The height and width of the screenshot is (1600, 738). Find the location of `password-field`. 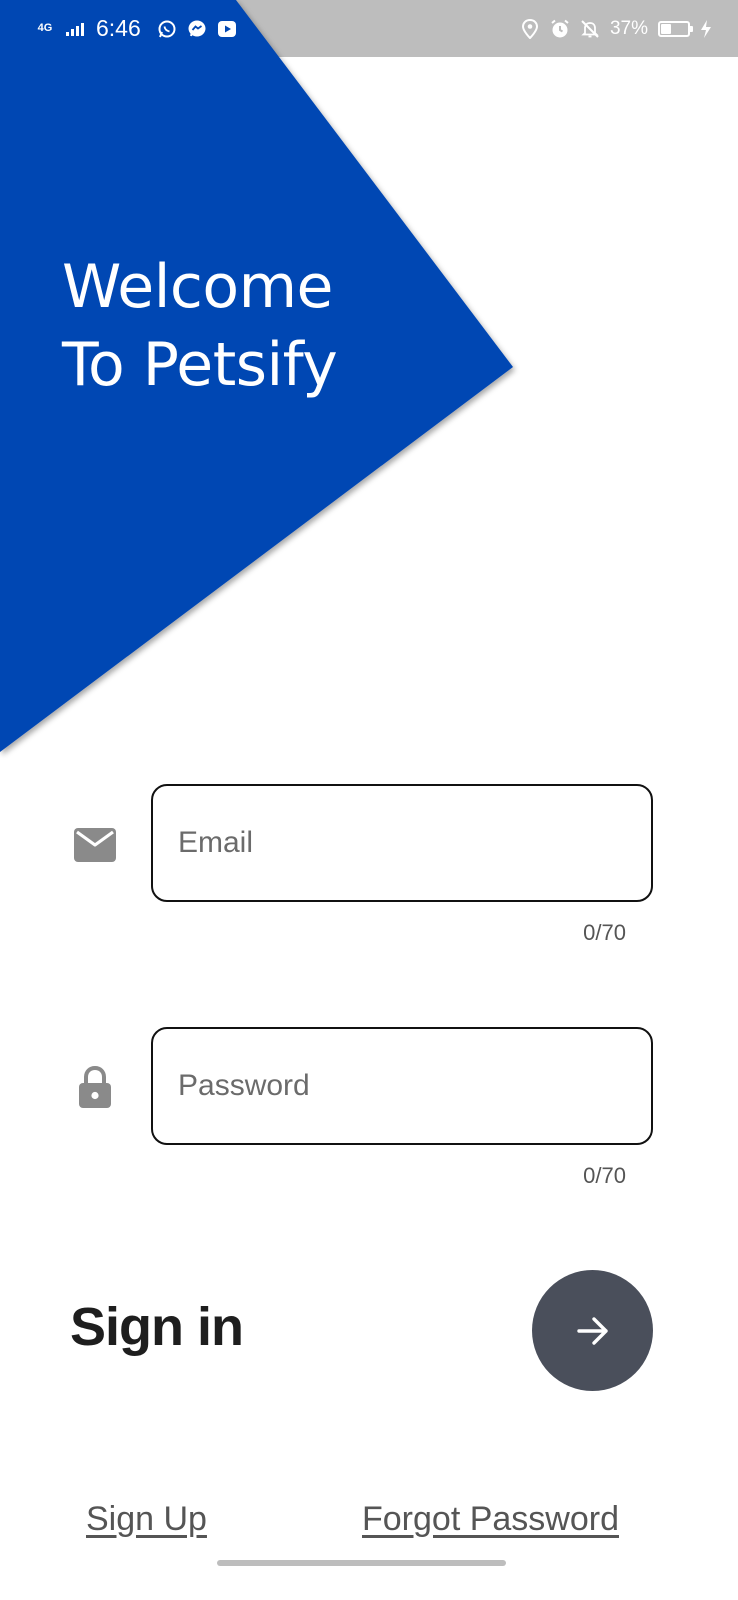

password-field is located at coordinates (413, 1086).